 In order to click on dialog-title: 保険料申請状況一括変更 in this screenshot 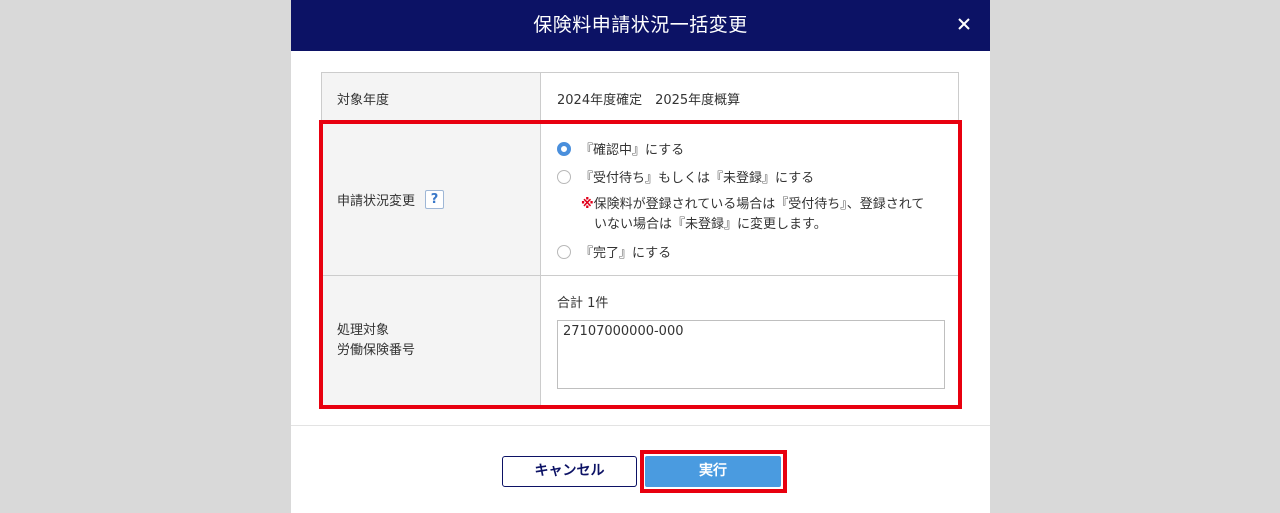, I will do `click(640, 25)`.